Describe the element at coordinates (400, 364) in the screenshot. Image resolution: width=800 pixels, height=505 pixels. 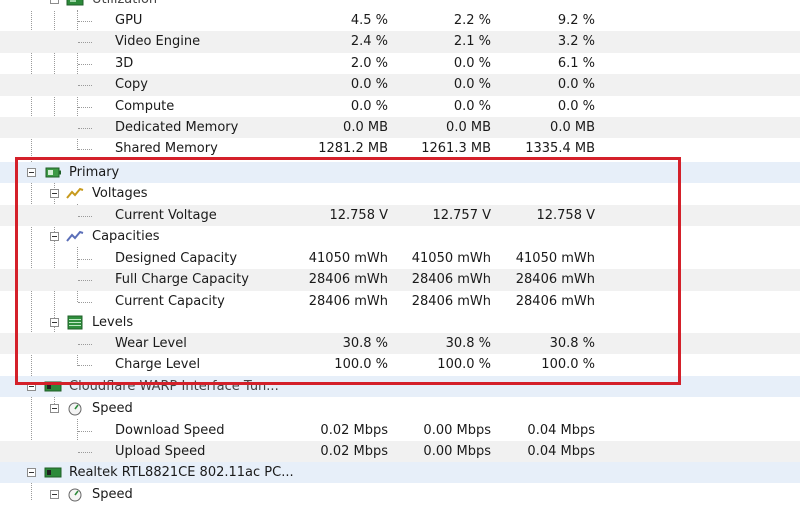
I see `sensor-row: Charge Level 100.0 % 100.0 % 100.0 %` at that location.